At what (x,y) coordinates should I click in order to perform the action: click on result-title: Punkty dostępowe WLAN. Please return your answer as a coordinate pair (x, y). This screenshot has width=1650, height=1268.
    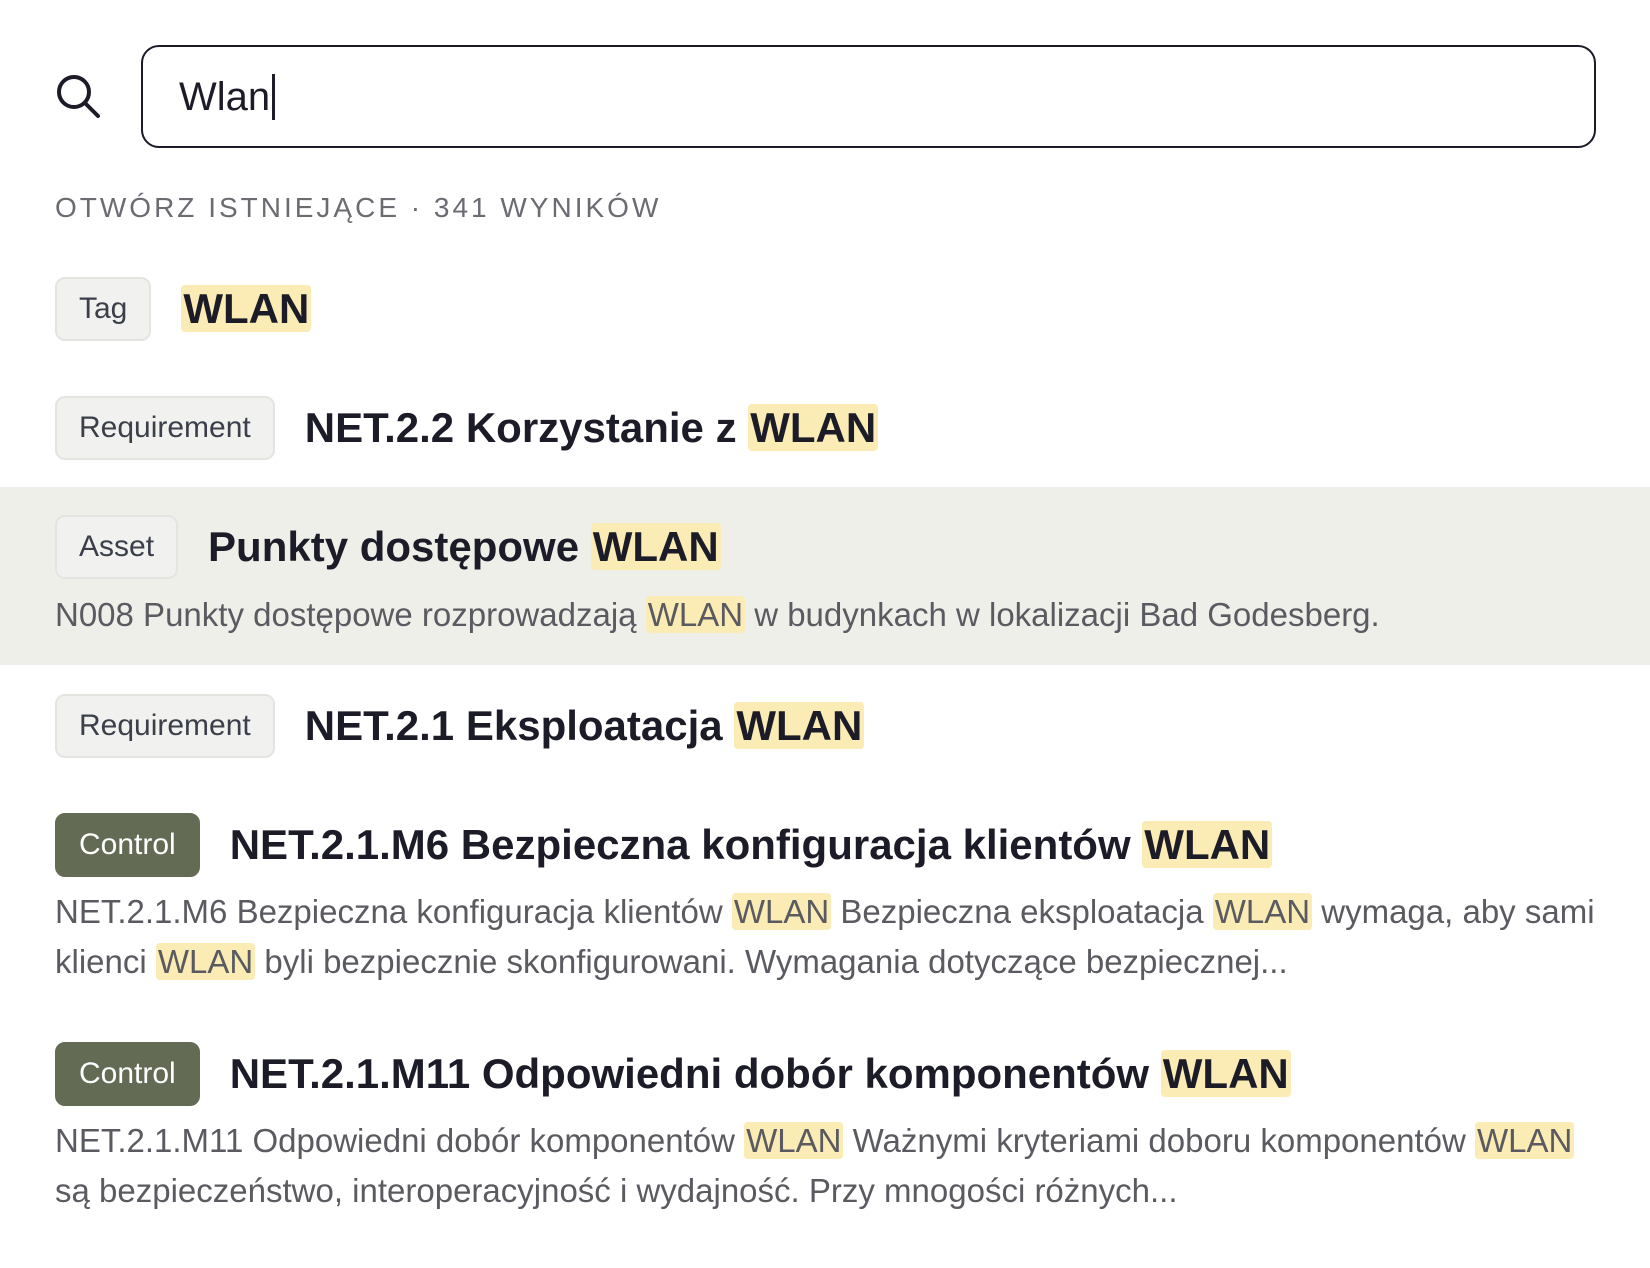
    Looking at the image, I should click on (464, 546).